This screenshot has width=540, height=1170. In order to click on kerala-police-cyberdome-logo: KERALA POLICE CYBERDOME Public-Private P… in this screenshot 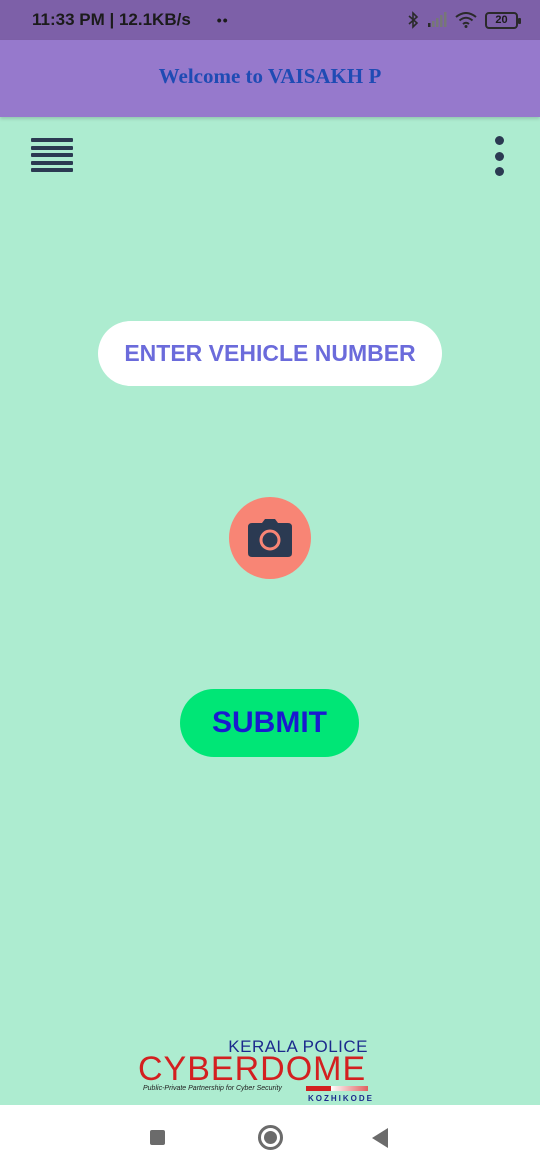, I will do `click(255, 1071)`.